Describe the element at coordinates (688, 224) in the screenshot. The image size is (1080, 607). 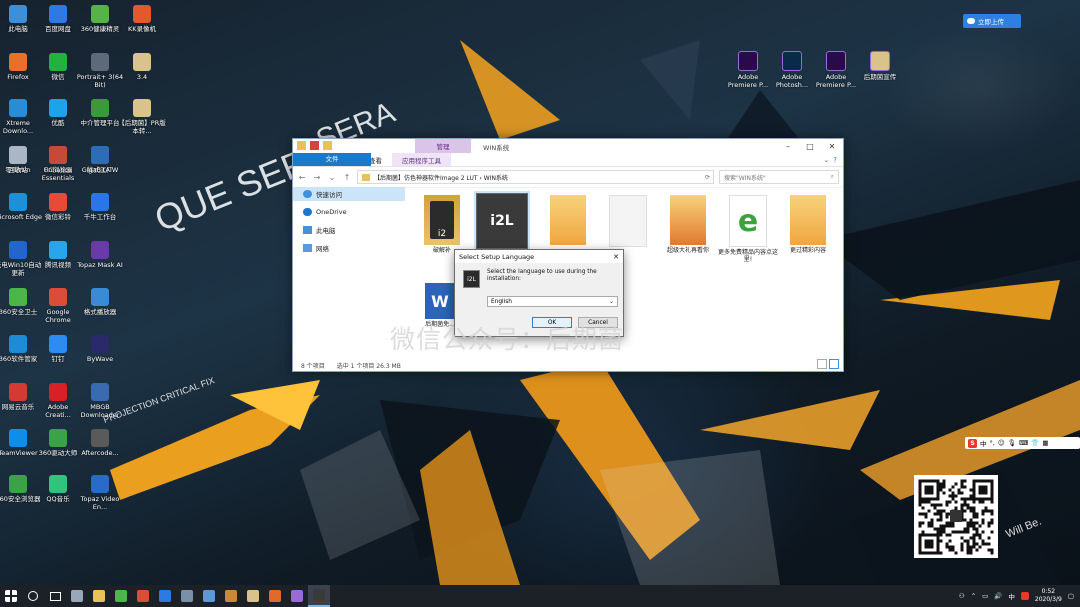
I see `file-item: 超级大礼再看你` at that location.